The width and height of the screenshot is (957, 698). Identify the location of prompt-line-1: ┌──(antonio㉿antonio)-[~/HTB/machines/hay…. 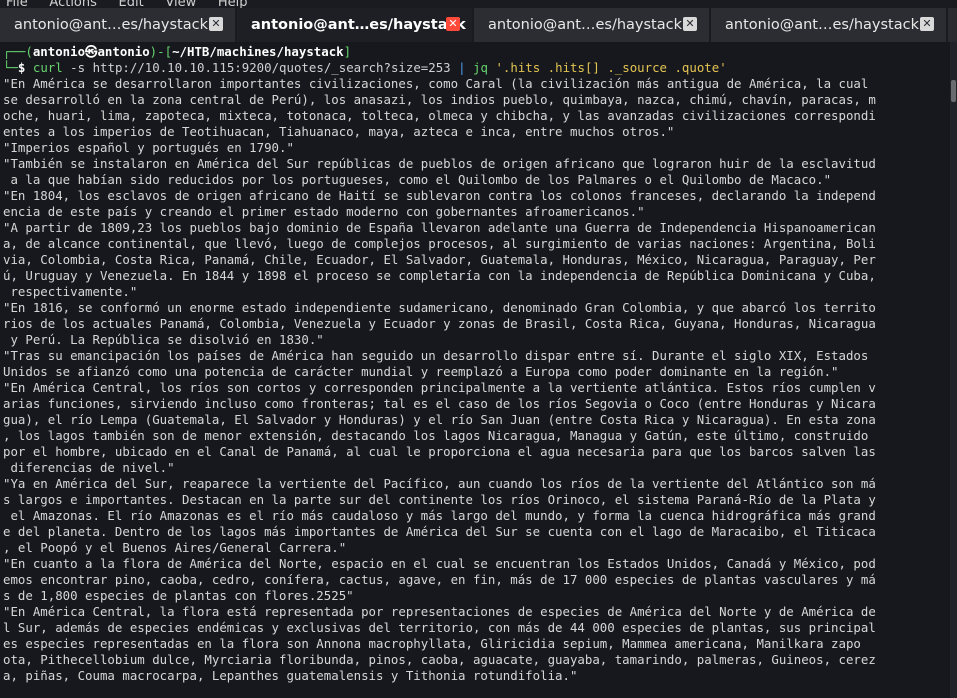
(476, 52).